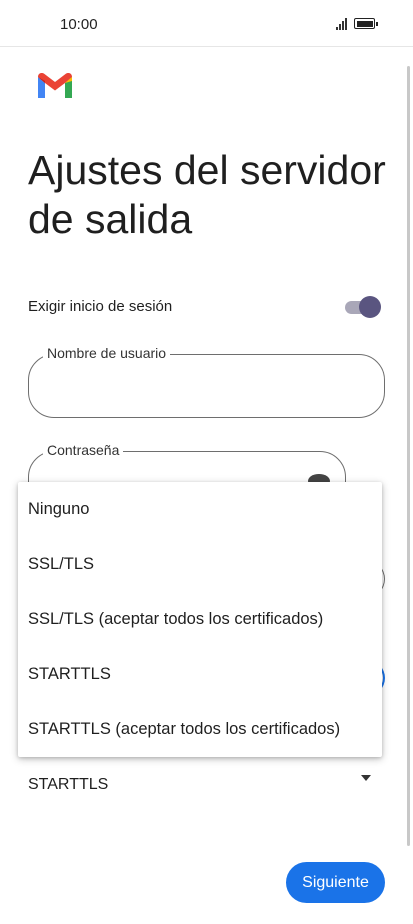  What do you see at coordinates (55, 85) in the screenshot?
I see `gmail-logo-icon` at bounding box center [55, 85].